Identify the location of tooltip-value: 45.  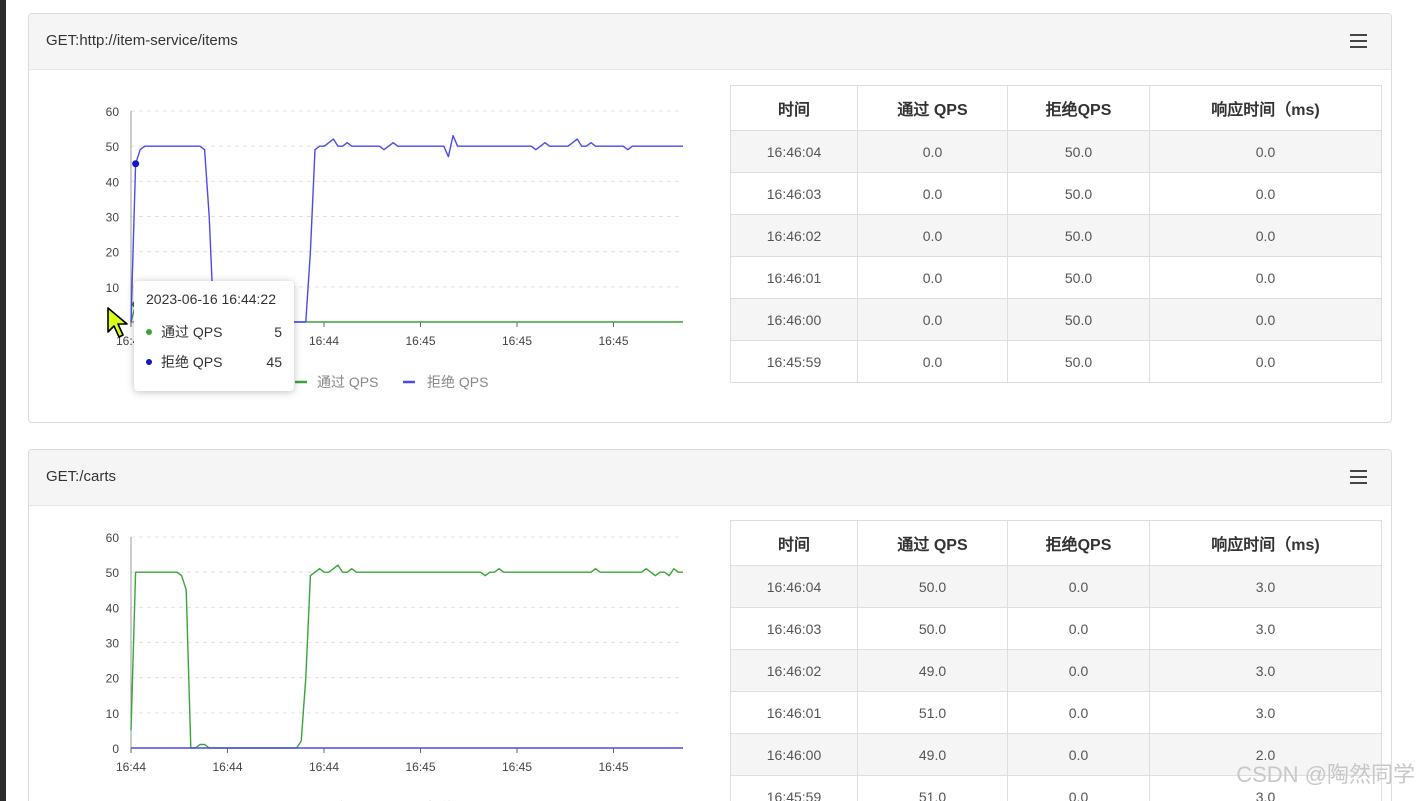
(274, 362).